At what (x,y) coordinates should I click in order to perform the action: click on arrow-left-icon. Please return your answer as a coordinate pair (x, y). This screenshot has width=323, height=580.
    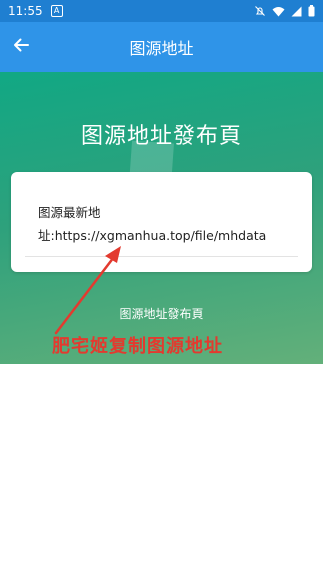
    Looking at the image, I should click on (21, 47).